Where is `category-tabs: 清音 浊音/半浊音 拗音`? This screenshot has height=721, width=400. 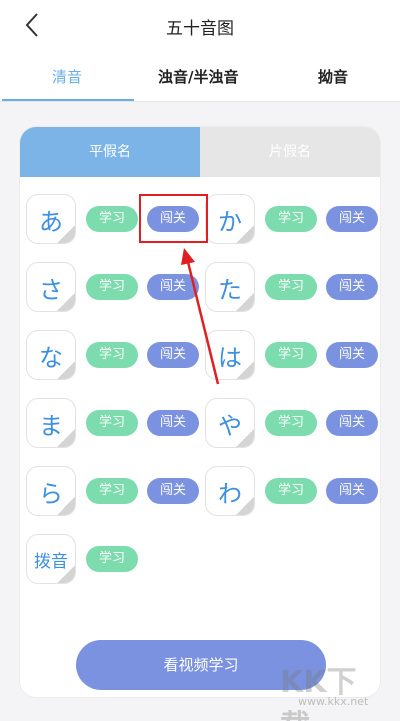
category-tabs: 清音 浊音/半浊音 拗音 is located at coordinates (200, 76).